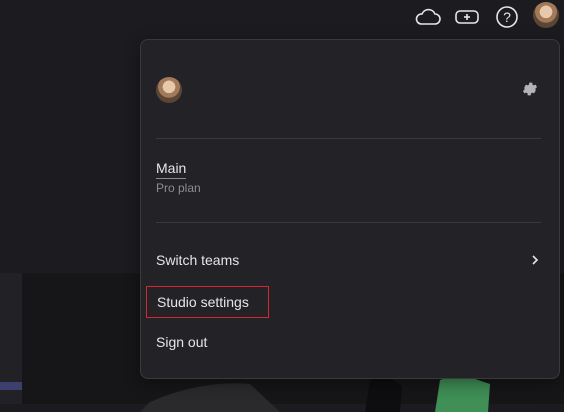 This screenshot has height=412, width=564. I want to click on studio-settings-item: Studio settings, so click(207, 302).